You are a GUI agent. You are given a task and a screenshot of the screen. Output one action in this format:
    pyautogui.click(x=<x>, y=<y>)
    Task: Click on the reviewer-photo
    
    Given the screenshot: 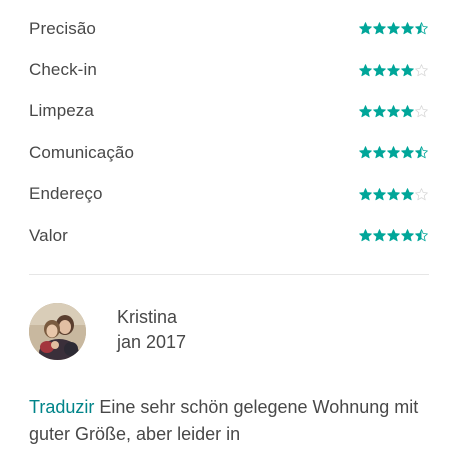 What is the action you would take?
    pyautogui.click(x=57, y=331)
    